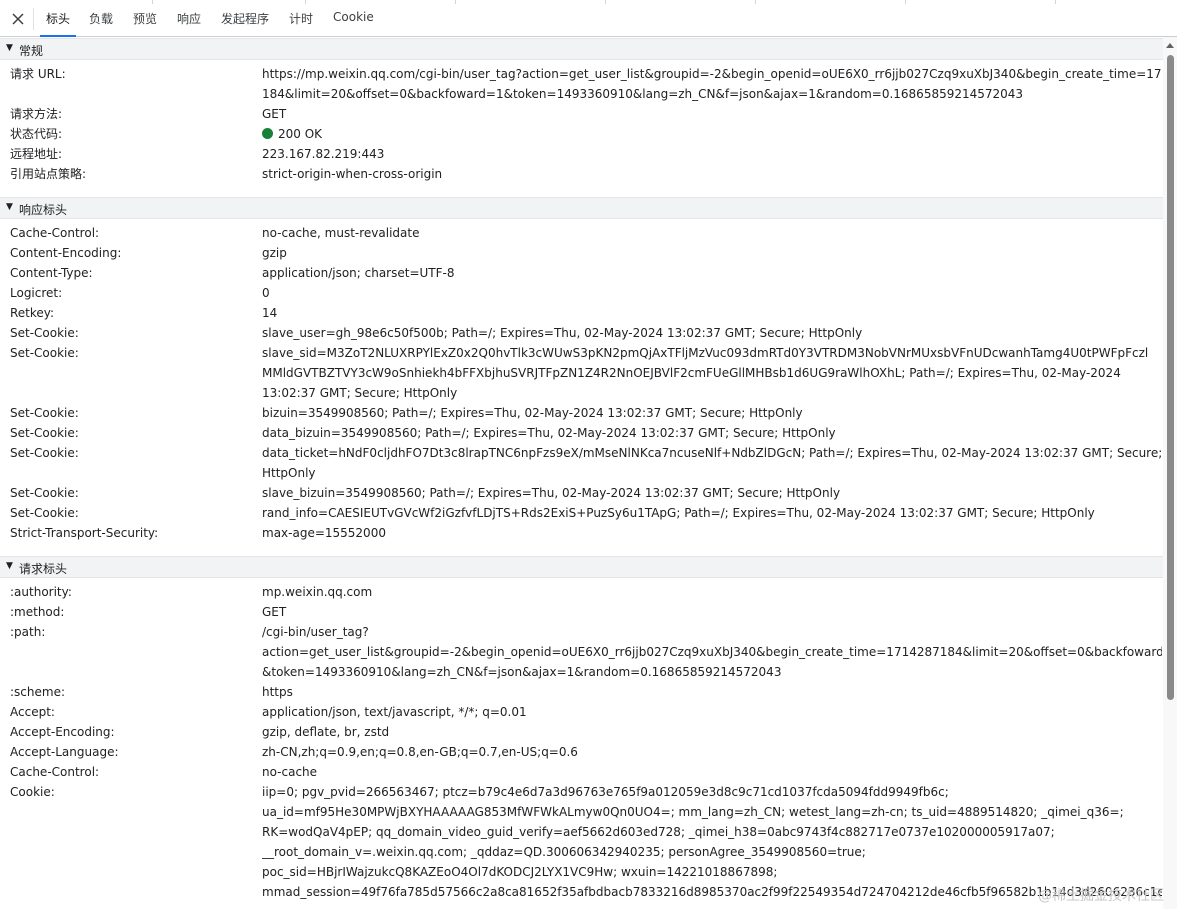  I want to click on tab-separator, so click(33, 19).